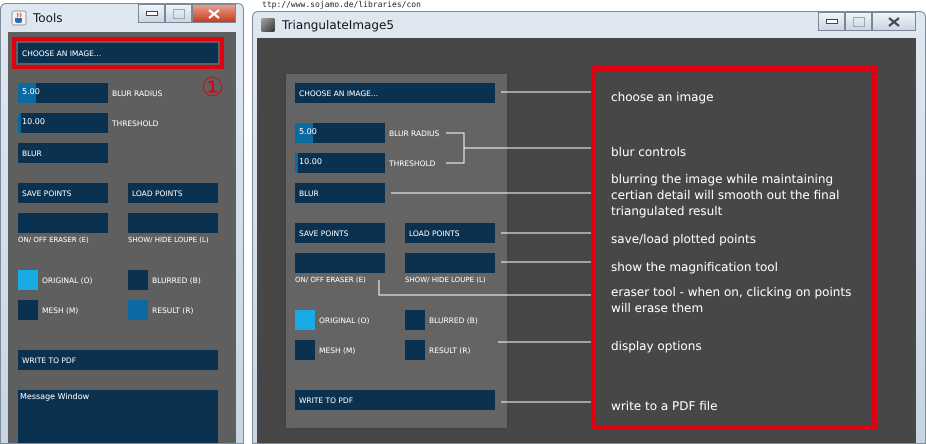 The height and width of the screenshot is (444, 926). I want to click on step-number: ①, so click(212, 87).